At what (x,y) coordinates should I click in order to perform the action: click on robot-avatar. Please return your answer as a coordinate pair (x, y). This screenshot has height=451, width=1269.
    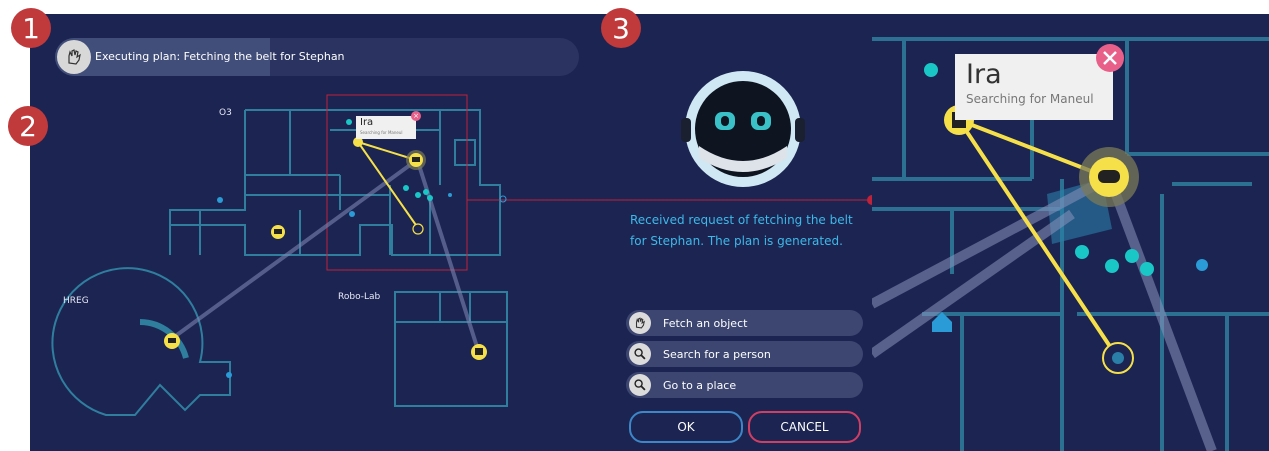
    Looking at the image, I should click on (743, 129).